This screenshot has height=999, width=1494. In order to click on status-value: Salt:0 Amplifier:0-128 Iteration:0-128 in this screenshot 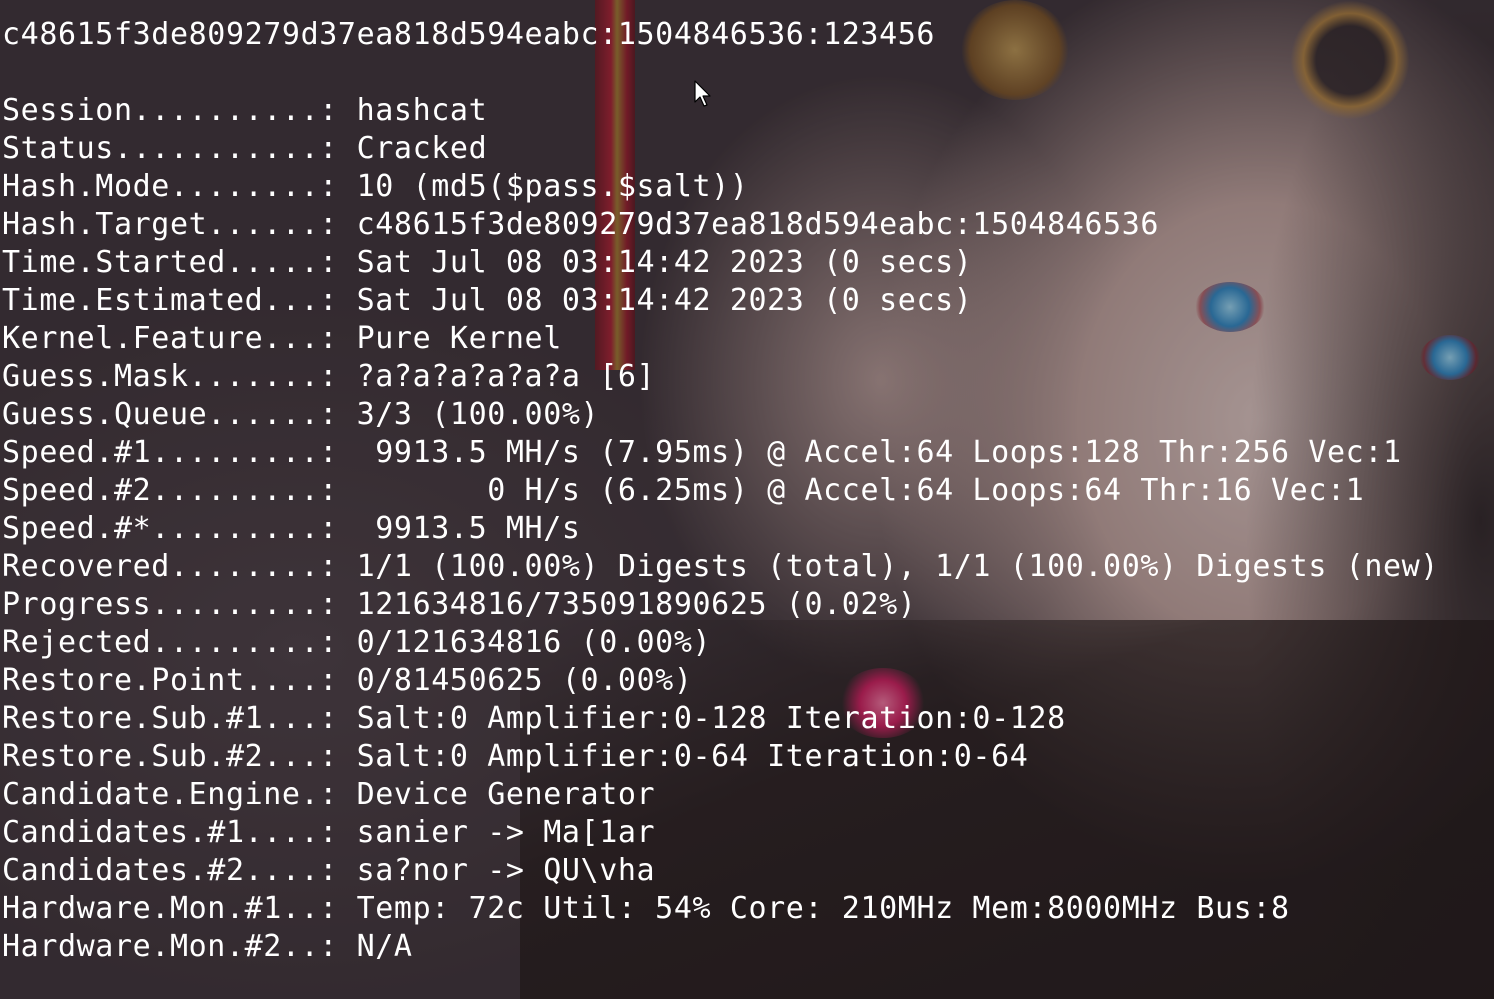, I will do `click(711, 718)`.